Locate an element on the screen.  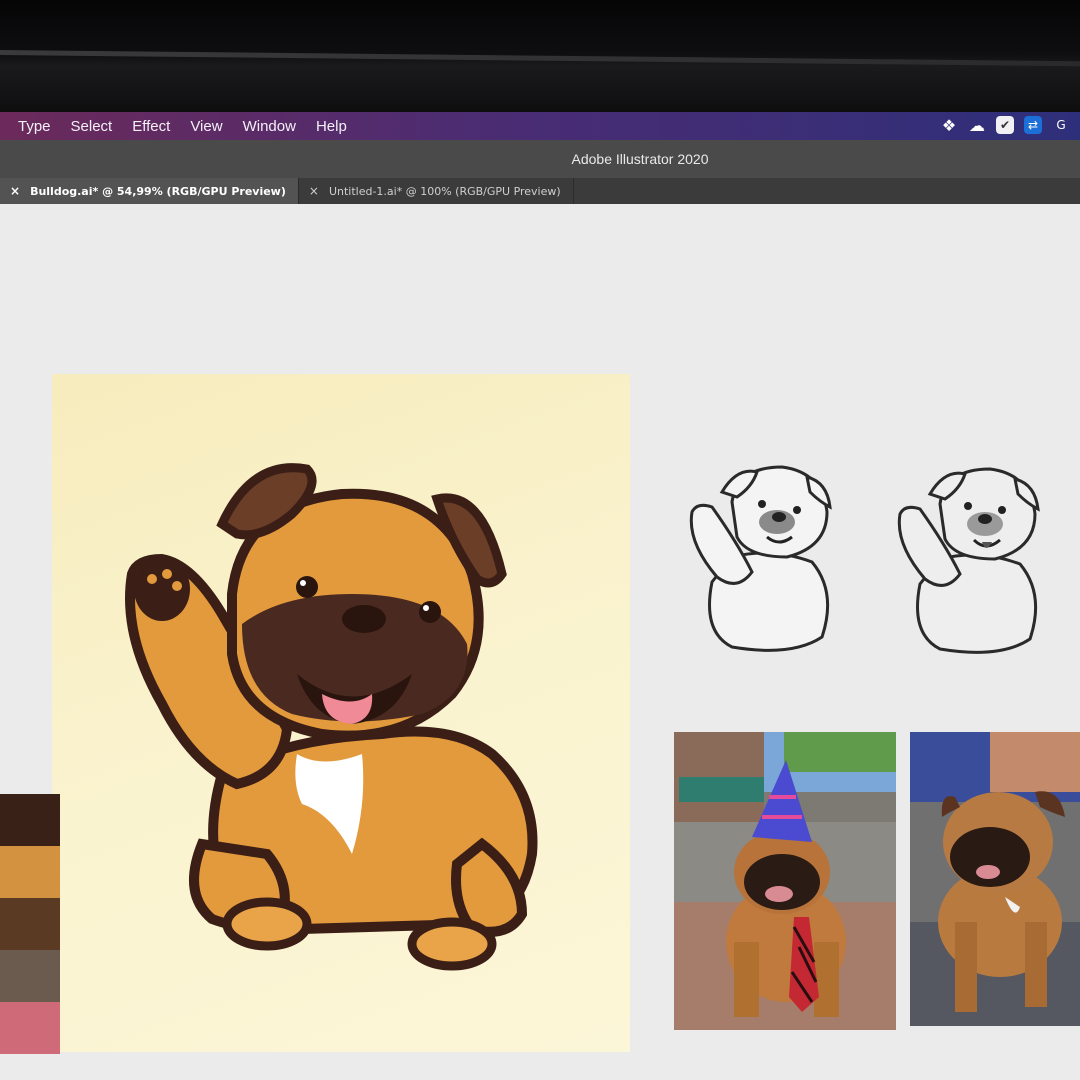
window-title: Adobe Illustrator 2020 is located at coordinates (640, 159).